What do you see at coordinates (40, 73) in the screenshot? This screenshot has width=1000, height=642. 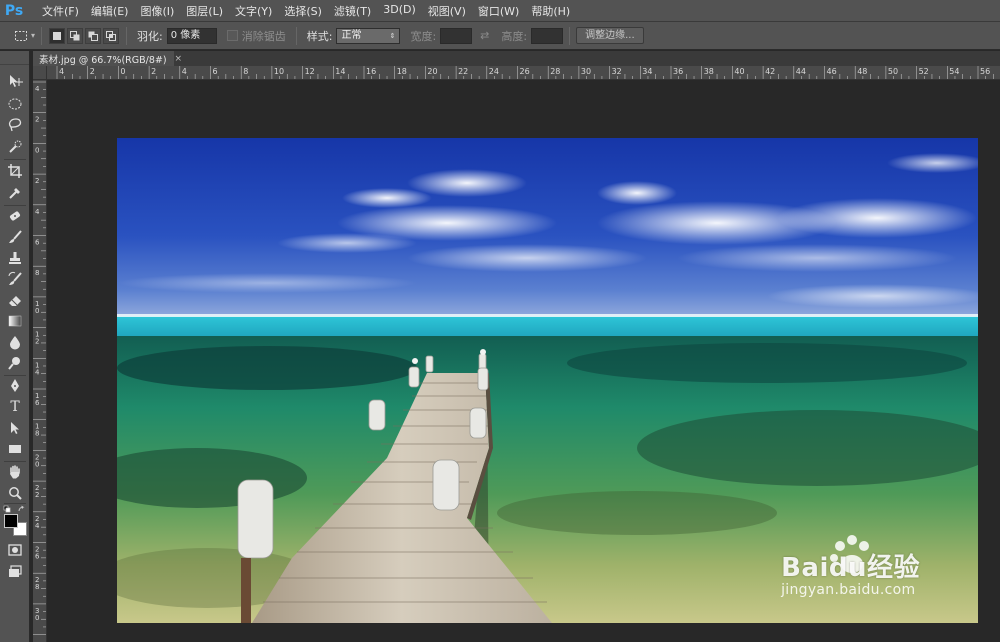 I see `ruler-origin` at bounding box center [40, 73].